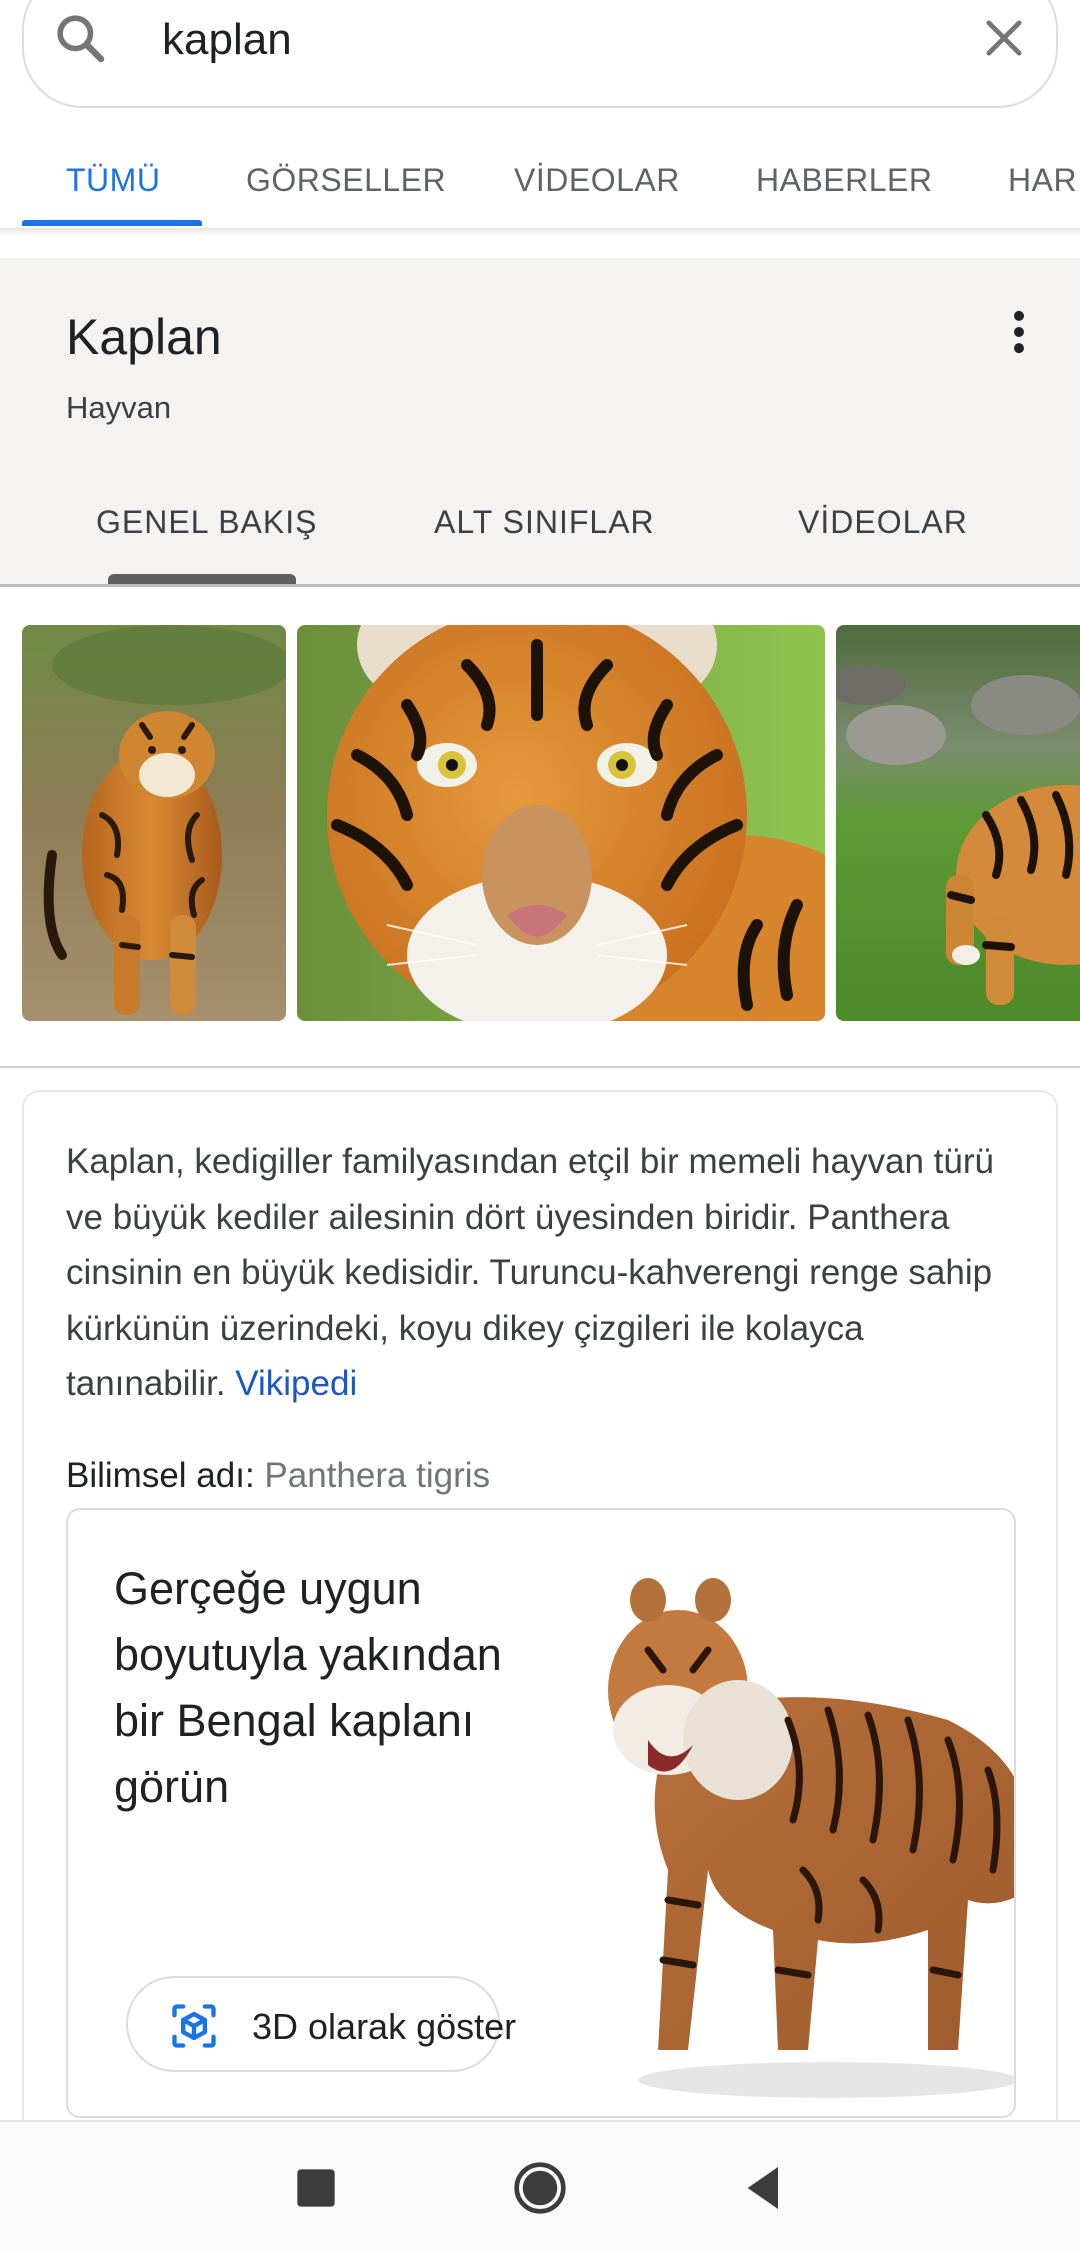  Describe the element at coordinates (958, 823) in the screenshot. I see `tiger-grass-image` at that location.